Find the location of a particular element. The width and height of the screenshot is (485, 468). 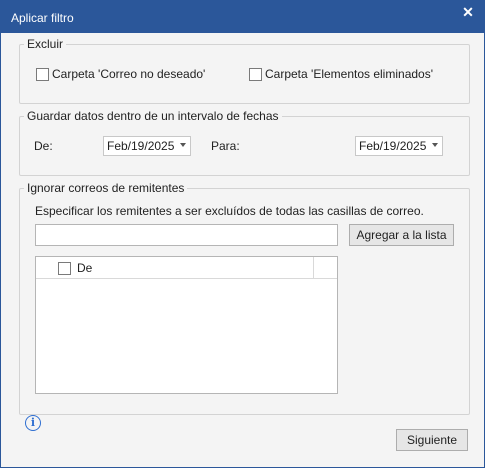

title-bar: Aplicar filtro ✕ is located at coordinates (242, 17).